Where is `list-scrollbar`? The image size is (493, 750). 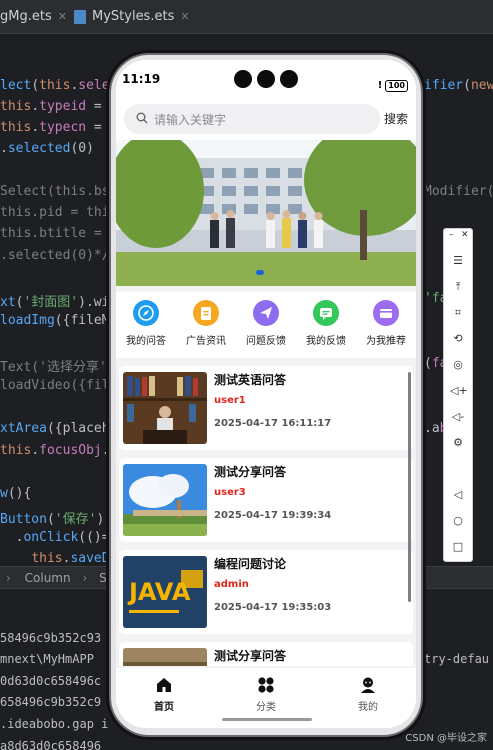
list-scrollbar is located at coordinates (409, 487).